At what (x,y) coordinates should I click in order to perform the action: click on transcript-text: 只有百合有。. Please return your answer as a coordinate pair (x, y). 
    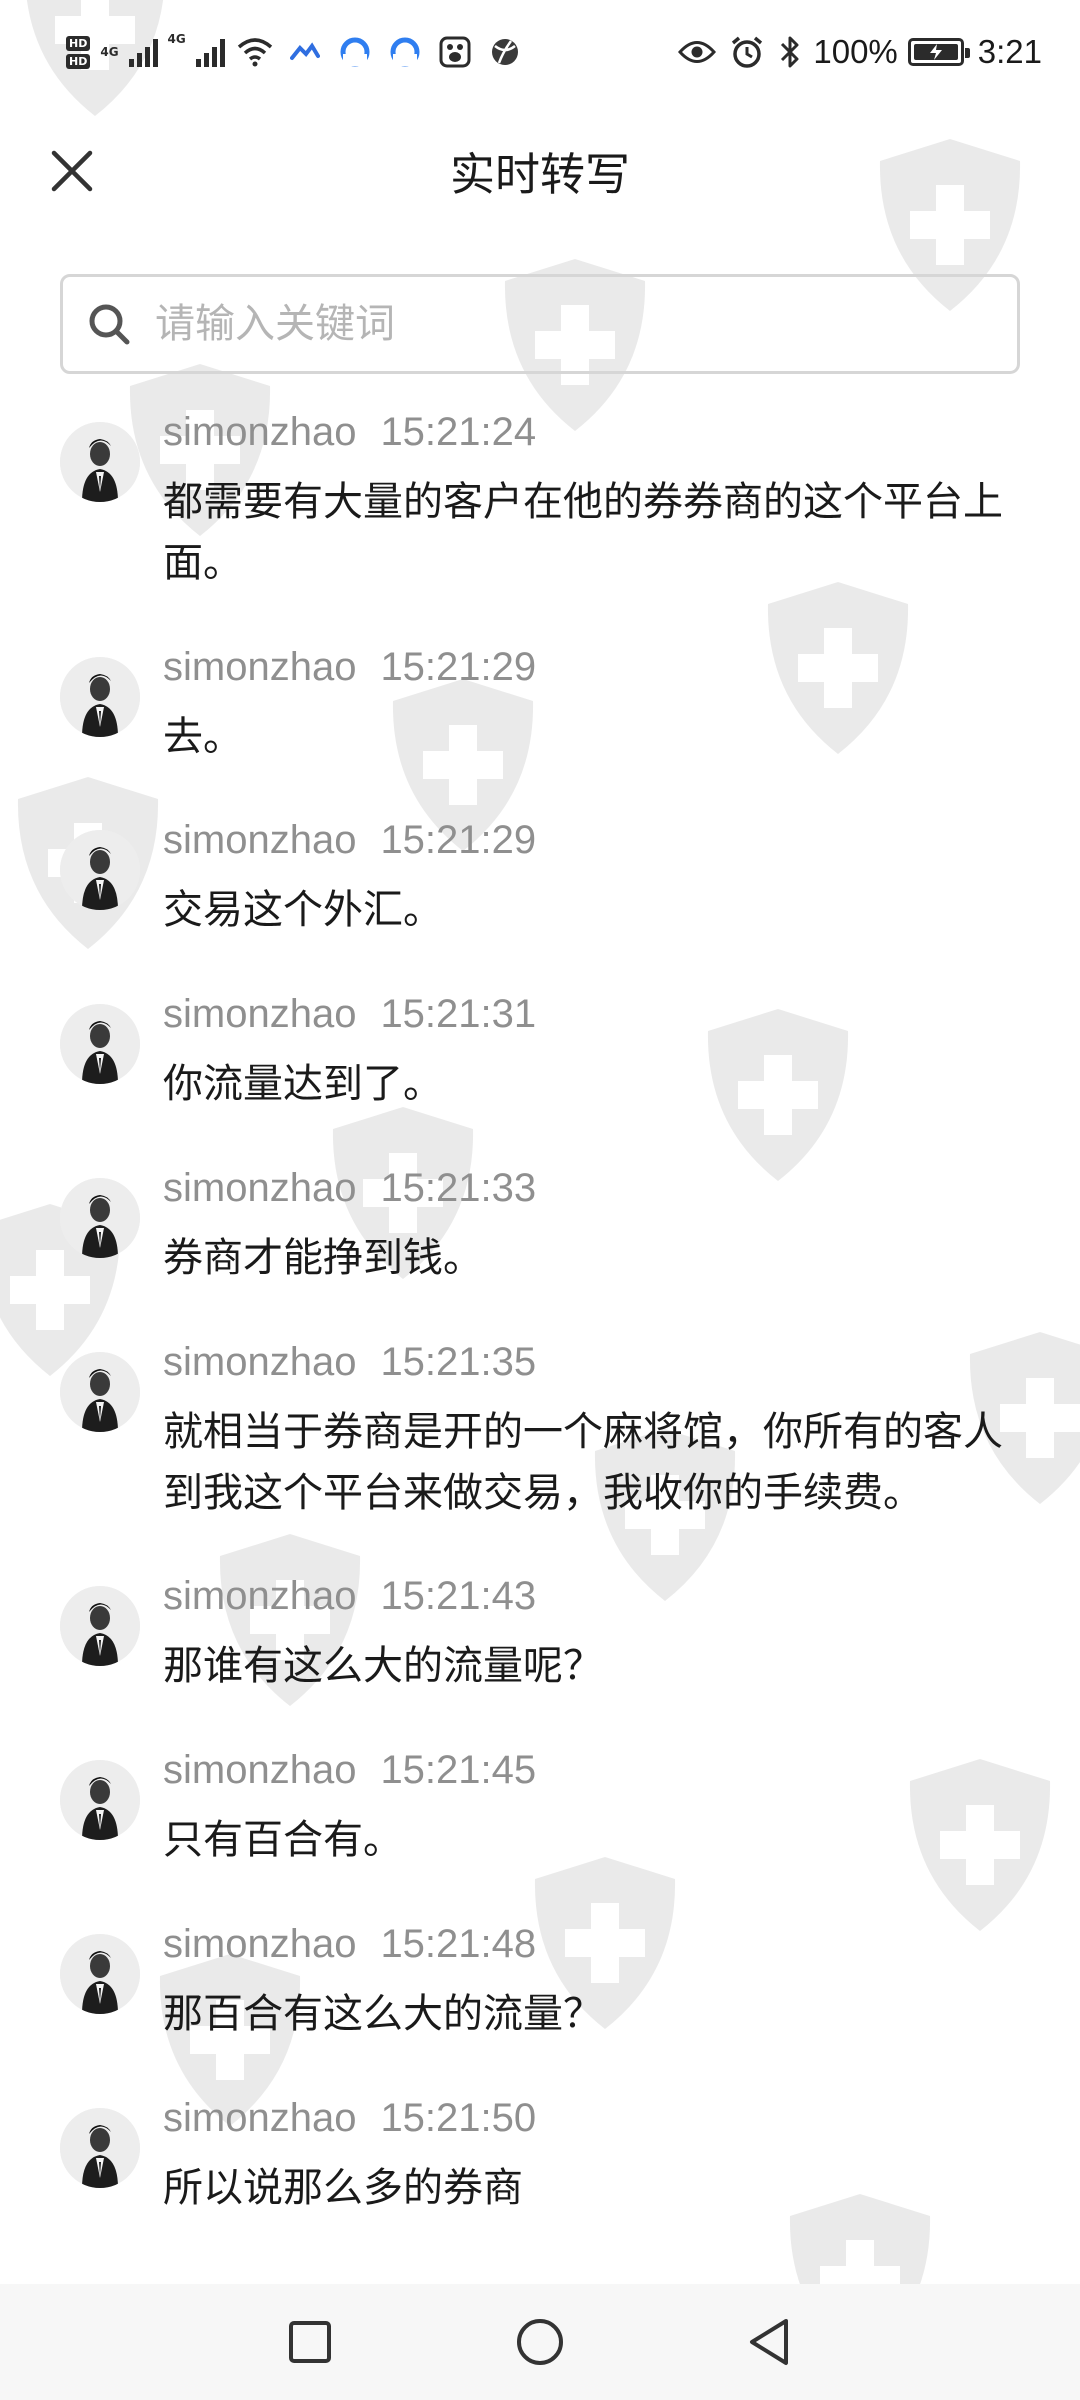
    Looking at the image, I should click on (283, 1840).